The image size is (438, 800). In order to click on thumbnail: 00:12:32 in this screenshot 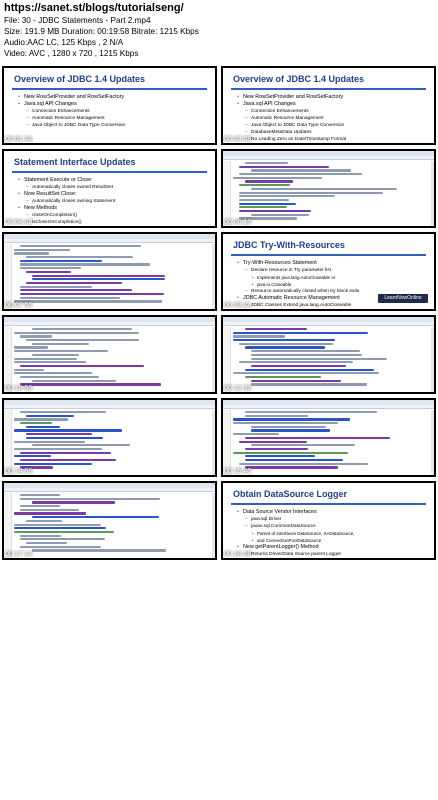, I will do `click(328, 354)`.